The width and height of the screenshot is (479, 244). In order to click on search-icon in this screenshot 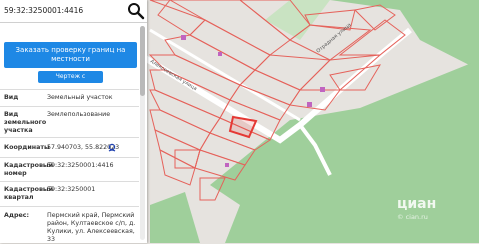, I will do `click(136, 11)`.